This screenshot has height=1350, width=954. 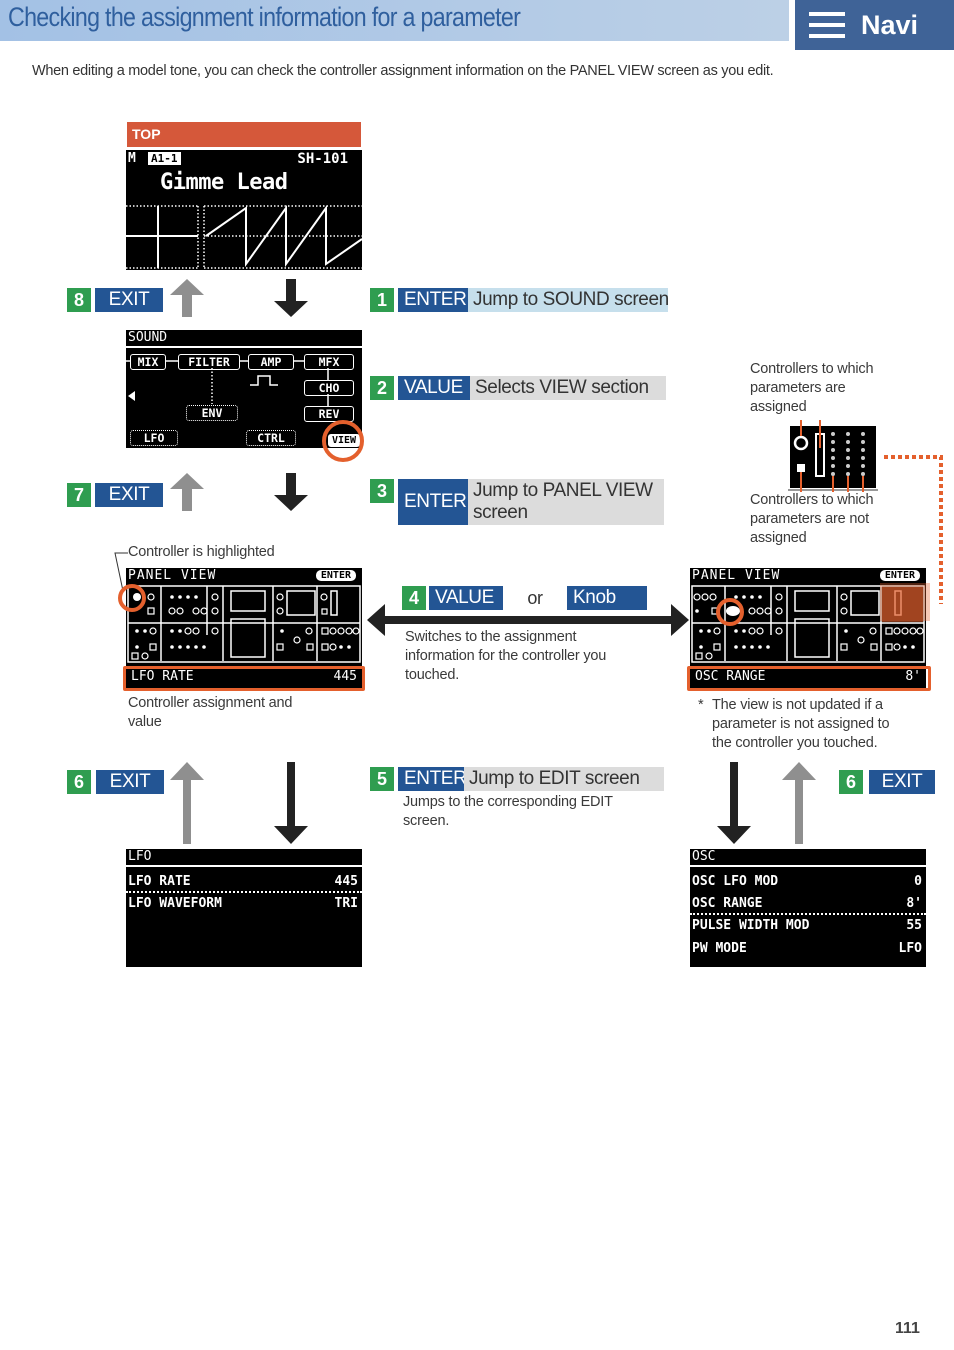 What do you see at coordinates (727, 903) in the screenshot?
I see `param-name: OSC RANGE` at bounding box center [727, 903].